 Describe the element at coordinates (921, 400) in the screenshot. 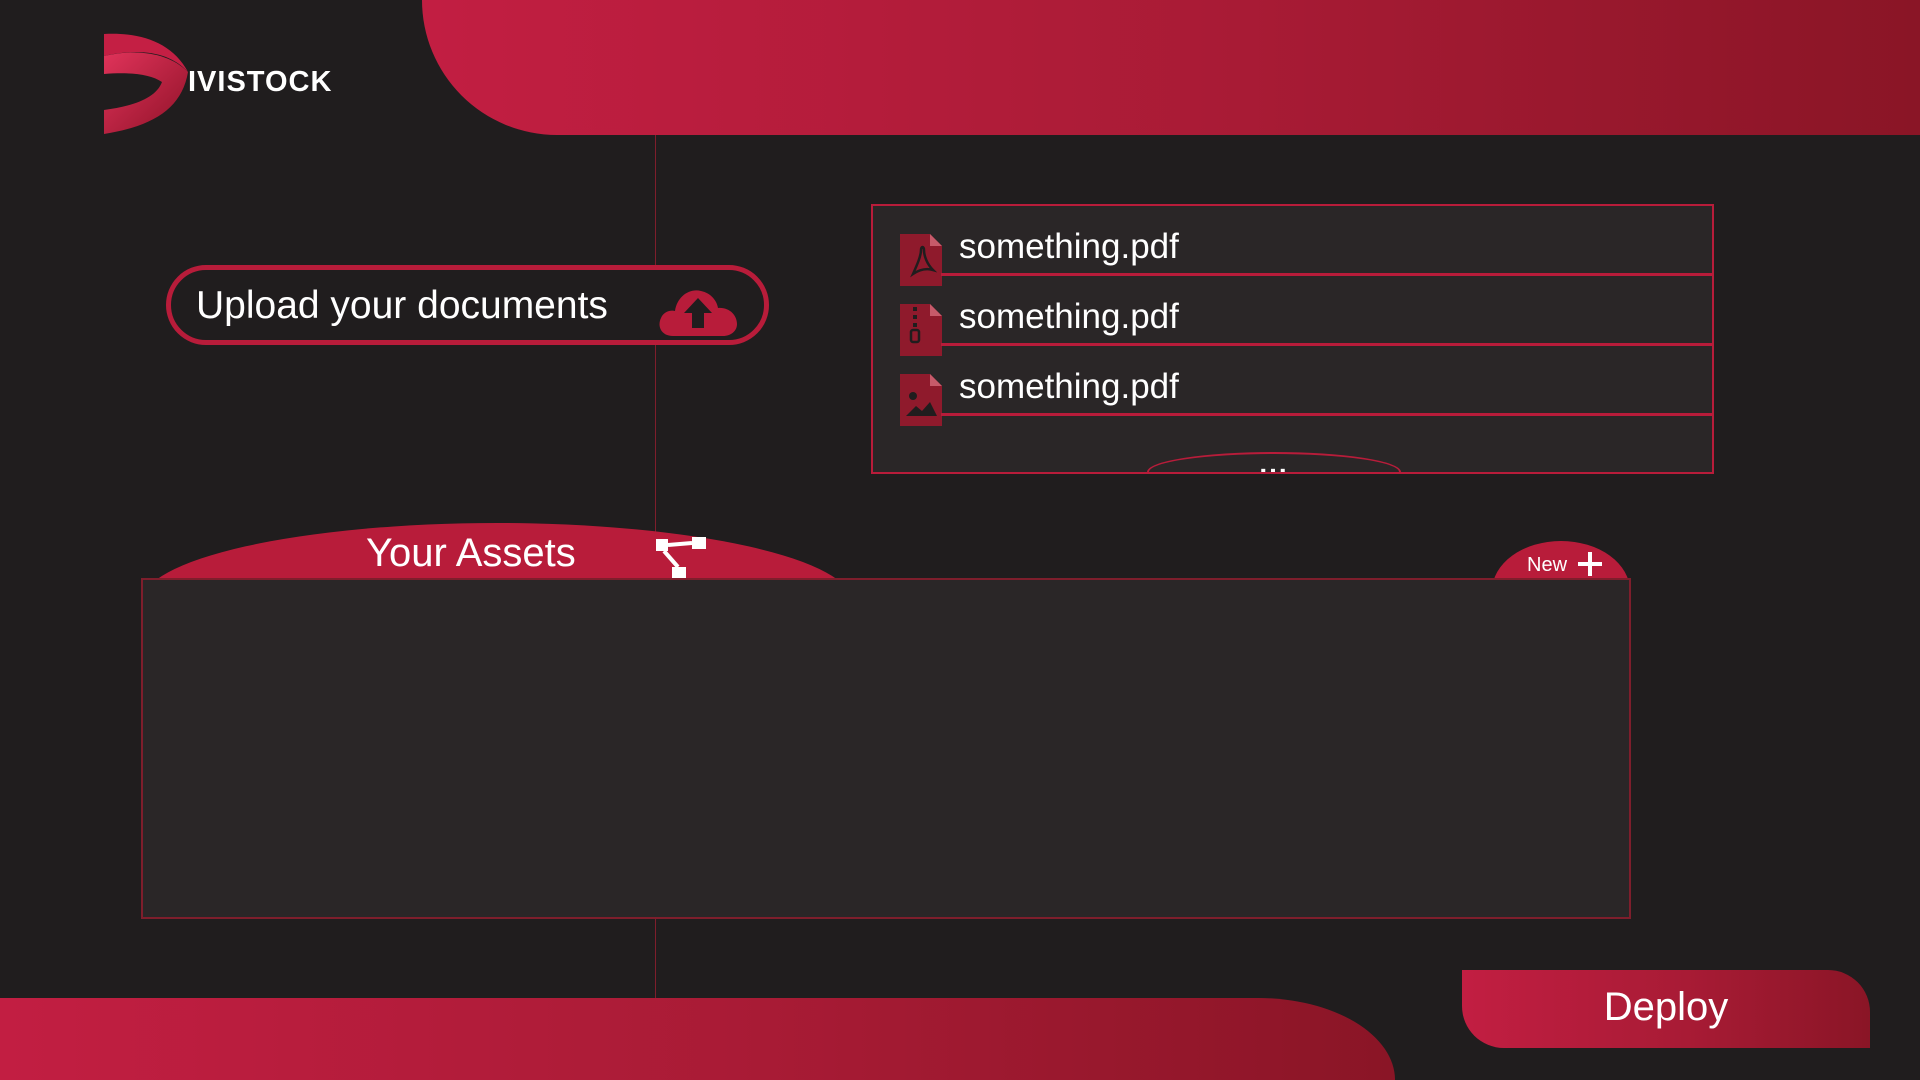

I see `image-file-icon` at that location.